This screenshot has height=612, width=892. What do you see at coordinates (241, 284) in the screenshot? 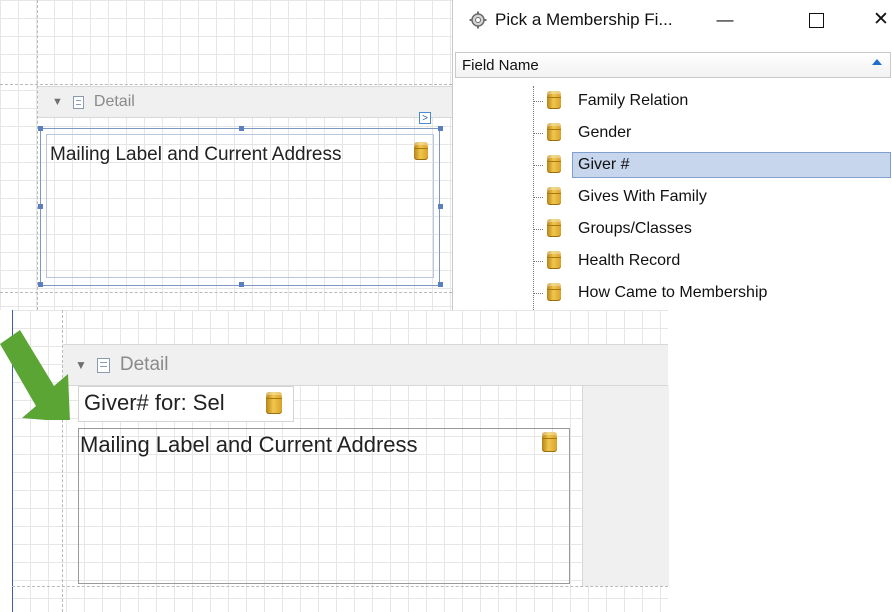
I see `resize-handle-s` at bounding box center [241, 284].